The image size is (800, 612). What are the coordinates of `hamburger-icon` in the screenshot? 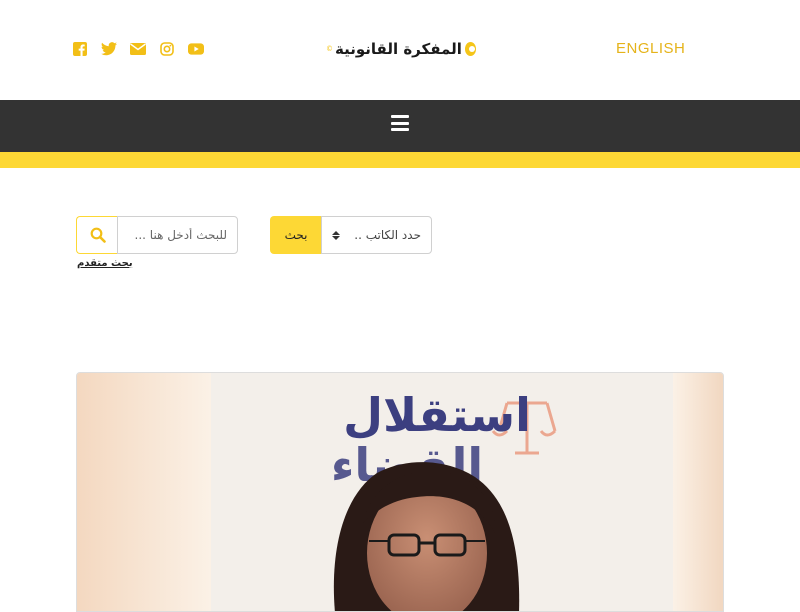 It's located at (400, 123).